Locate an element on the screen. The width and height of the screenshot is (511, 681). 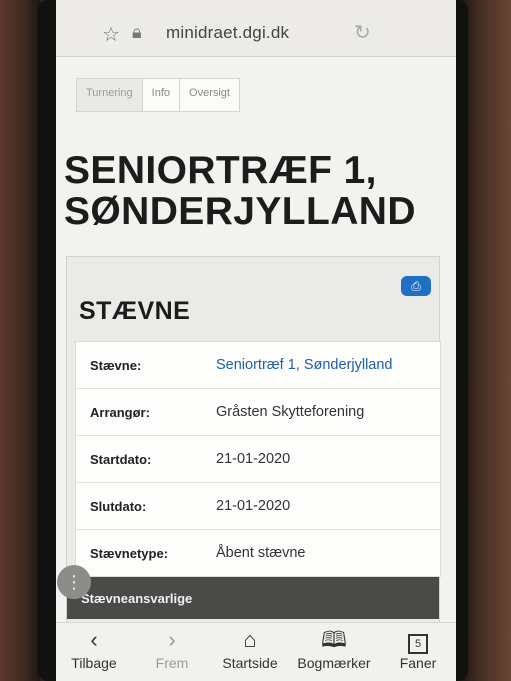
page-title: SENIORTRÆF 1, SØNDERJYLLAND is located at coordinates (260, 191).